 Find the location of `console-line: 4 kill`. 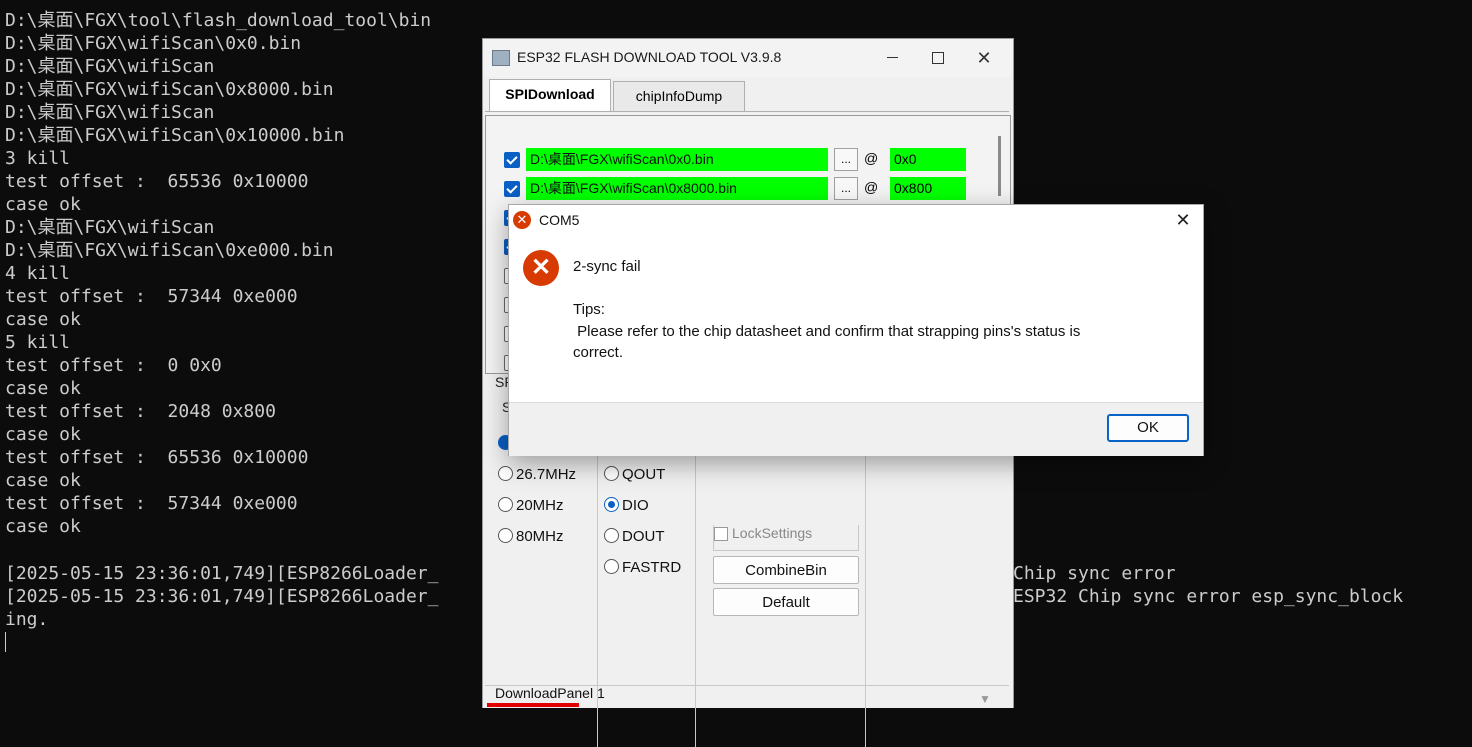

console-line: 4 kill is located at coordinates (38, 273).